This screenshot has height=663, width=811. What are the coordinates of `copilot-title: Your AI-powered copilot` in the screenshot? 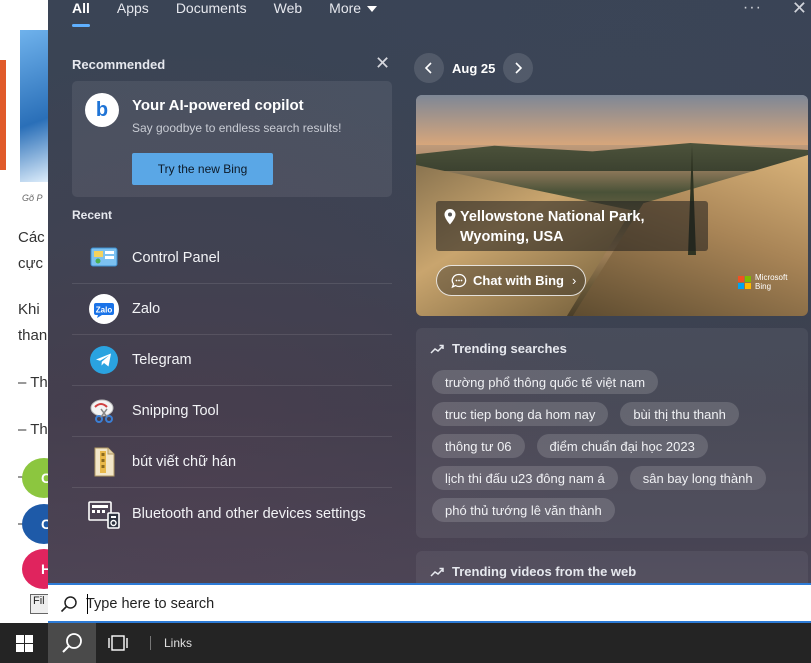 It's located at (218, 105).